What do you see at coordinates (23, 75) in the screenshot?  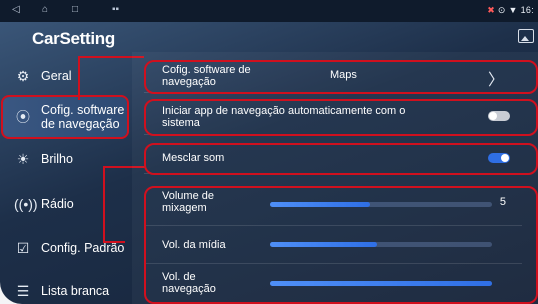 I see `gear-icon: ⚙` at bounding box center [23, 75].